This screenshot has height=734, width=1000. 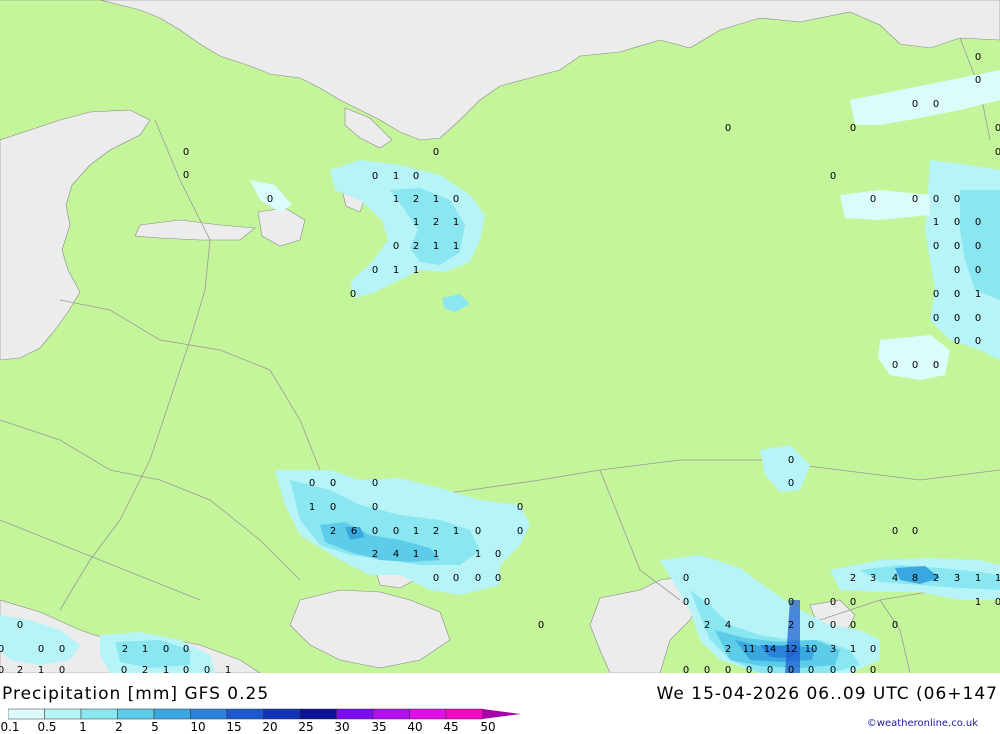 What do you see at coordinates (915, 578) in the screenshot?
I see `precip-value-label: 8` at bounding box center [915, 578].